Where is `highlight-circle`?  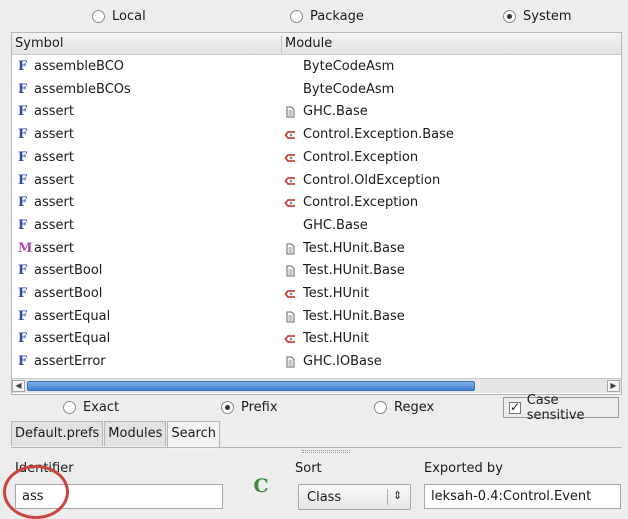 highlight-circle is located at coordinates (36, 492).